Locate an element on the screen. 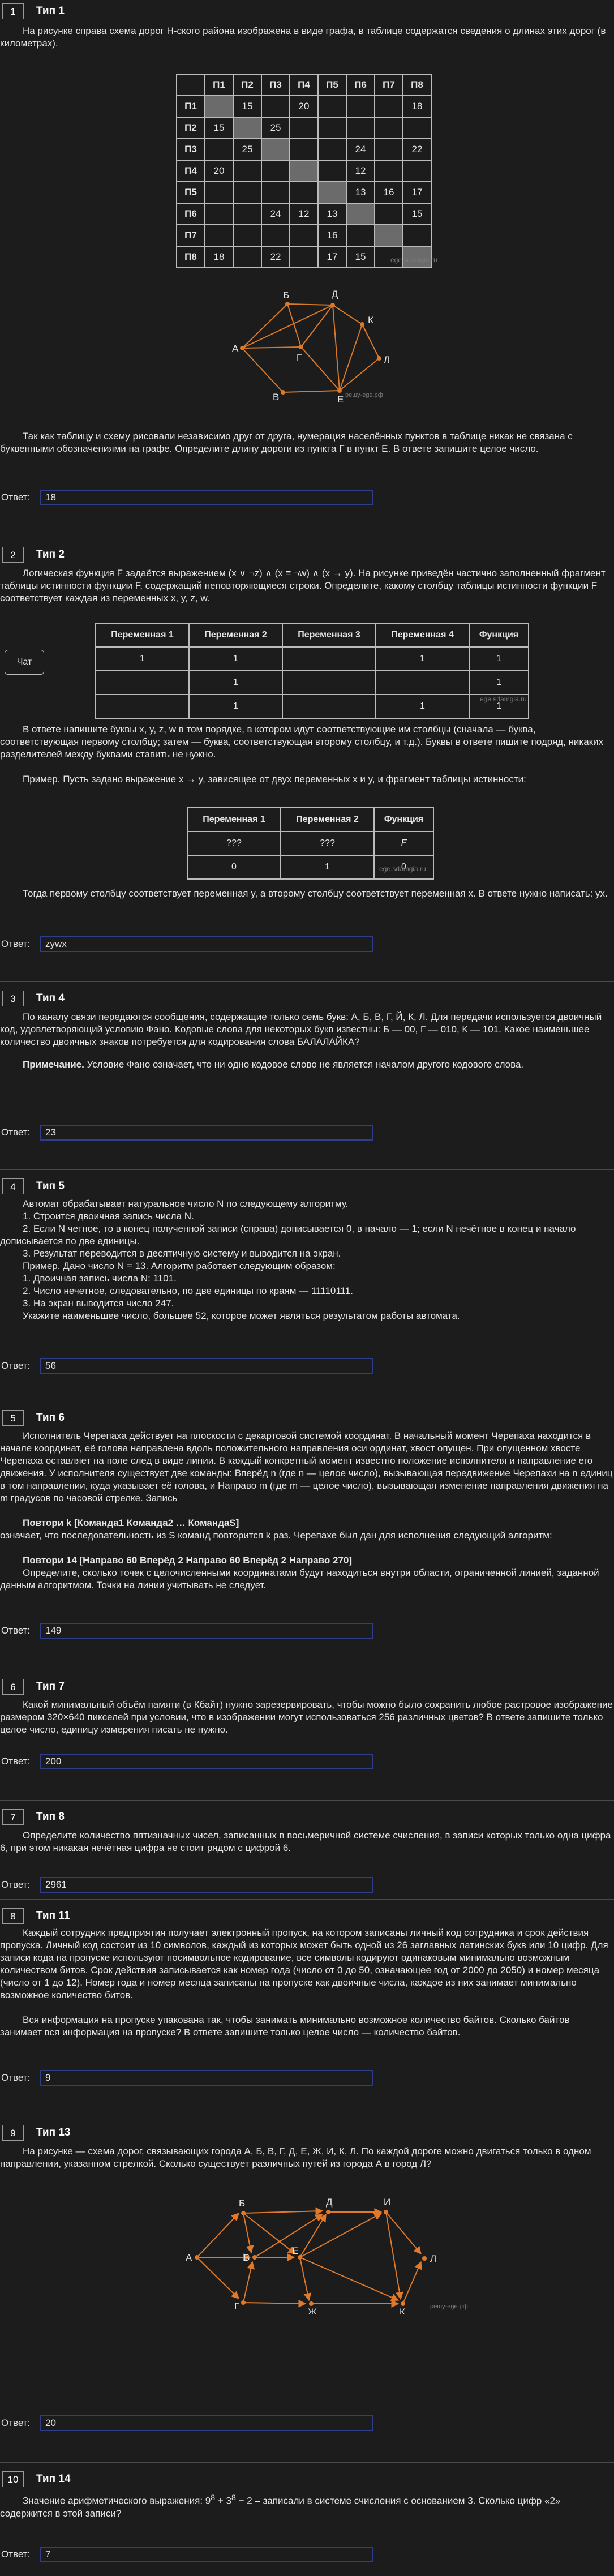 The image size is (614, 2576). task-8-title: Тип 11 is located at coordinates (53, 1916).